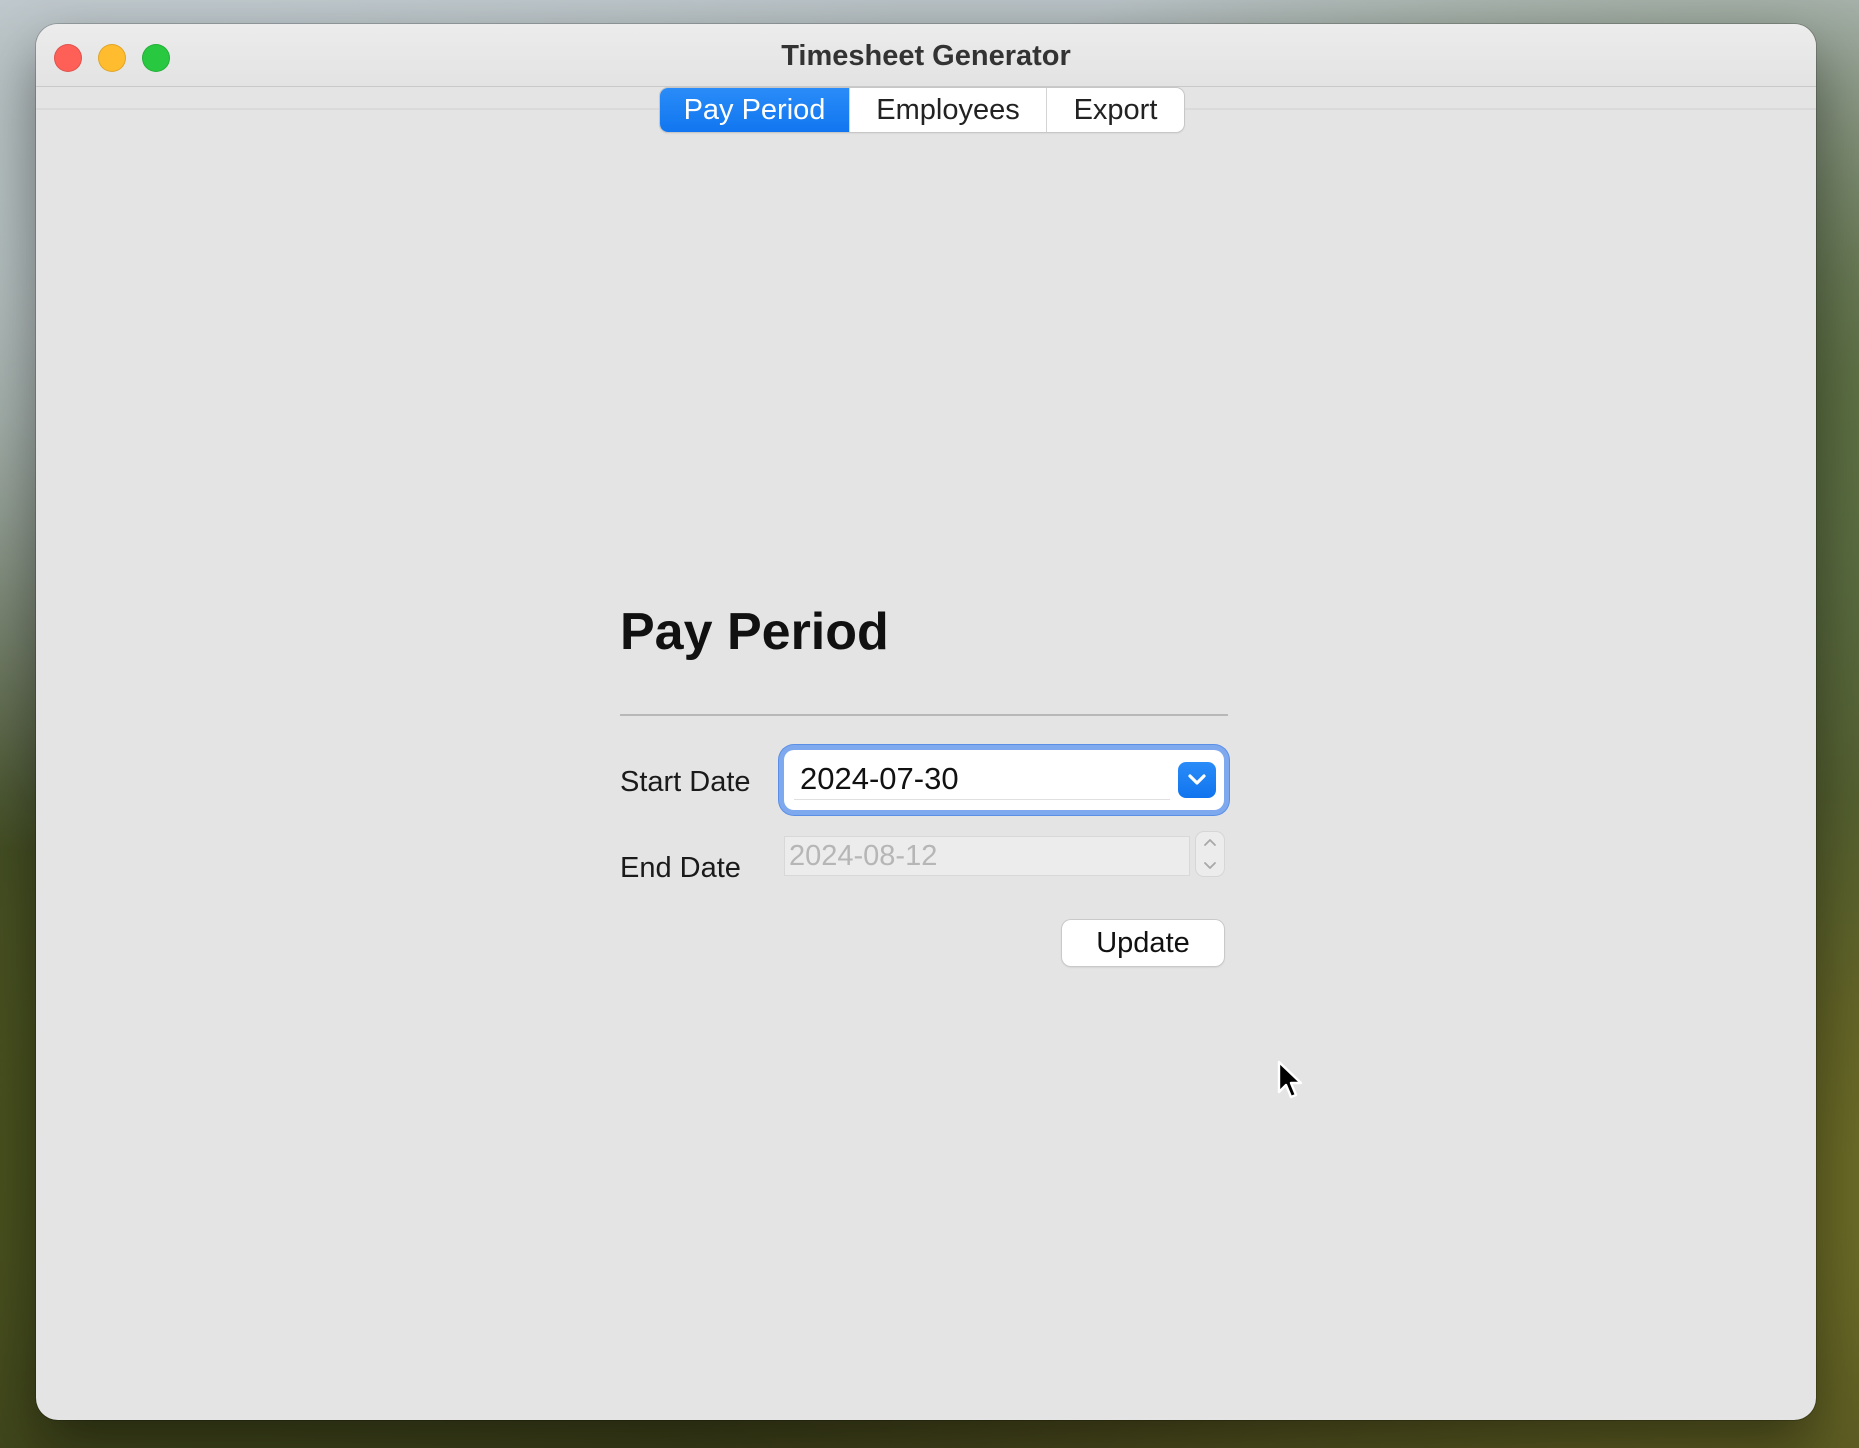 The image size is (1859, 1448). I want to click on tab-employees: Employees, so click(948, 110).